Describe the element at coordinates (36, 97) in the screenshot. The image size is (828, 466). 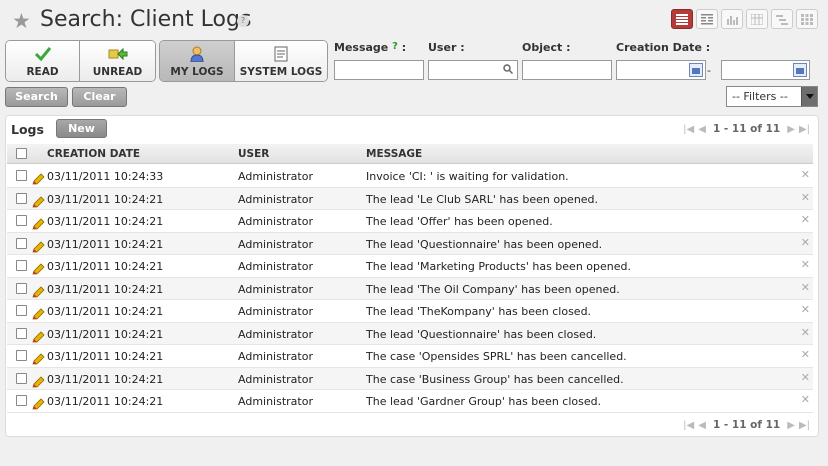
I see `search-button: Search` at that location.